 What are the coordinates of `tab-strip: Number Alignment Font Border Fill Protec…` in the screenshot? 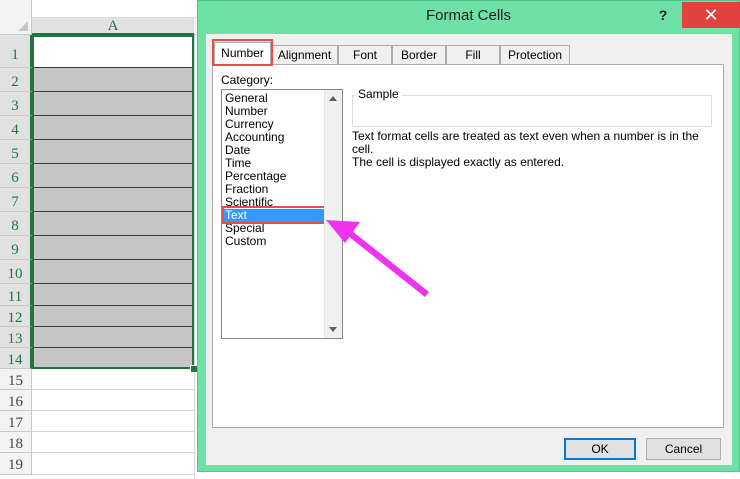 It's located at (474, 53).